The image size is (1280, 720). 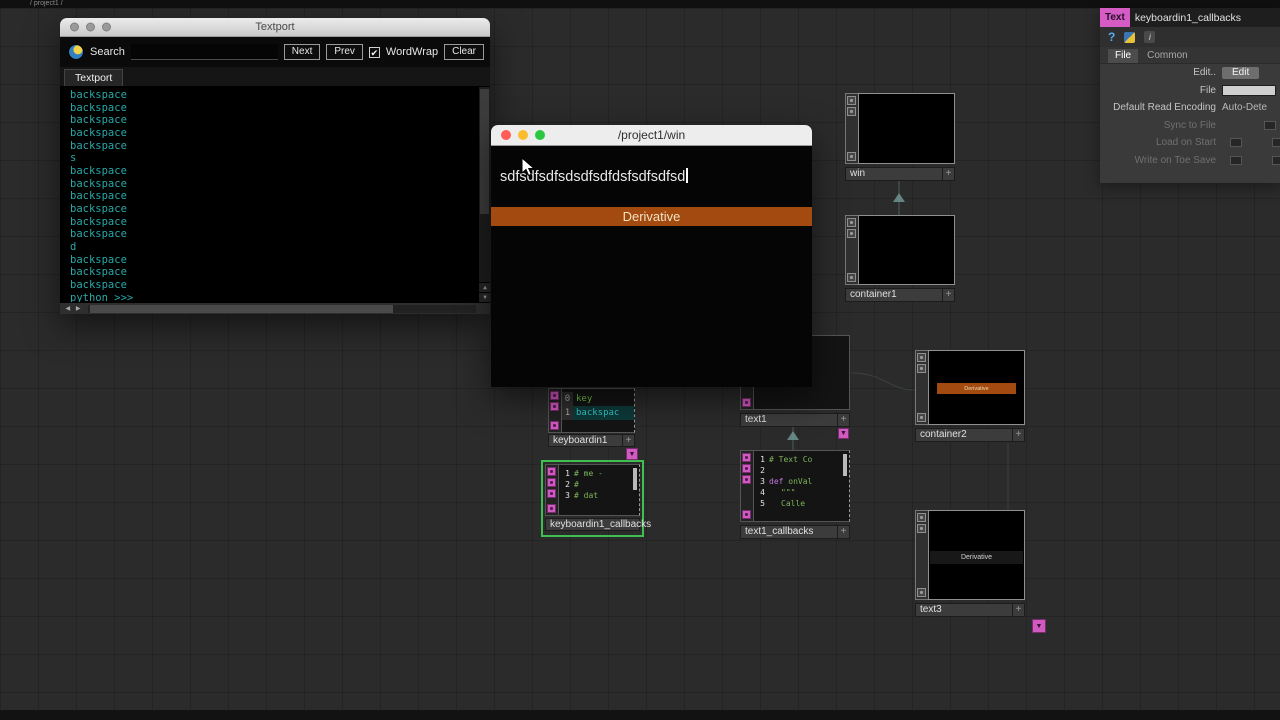 What do you see at coordinates (1244, 107) in the screenshot?
I see `encoding-dropdown: Auto-Dete` at bounding box center [1244, 107].